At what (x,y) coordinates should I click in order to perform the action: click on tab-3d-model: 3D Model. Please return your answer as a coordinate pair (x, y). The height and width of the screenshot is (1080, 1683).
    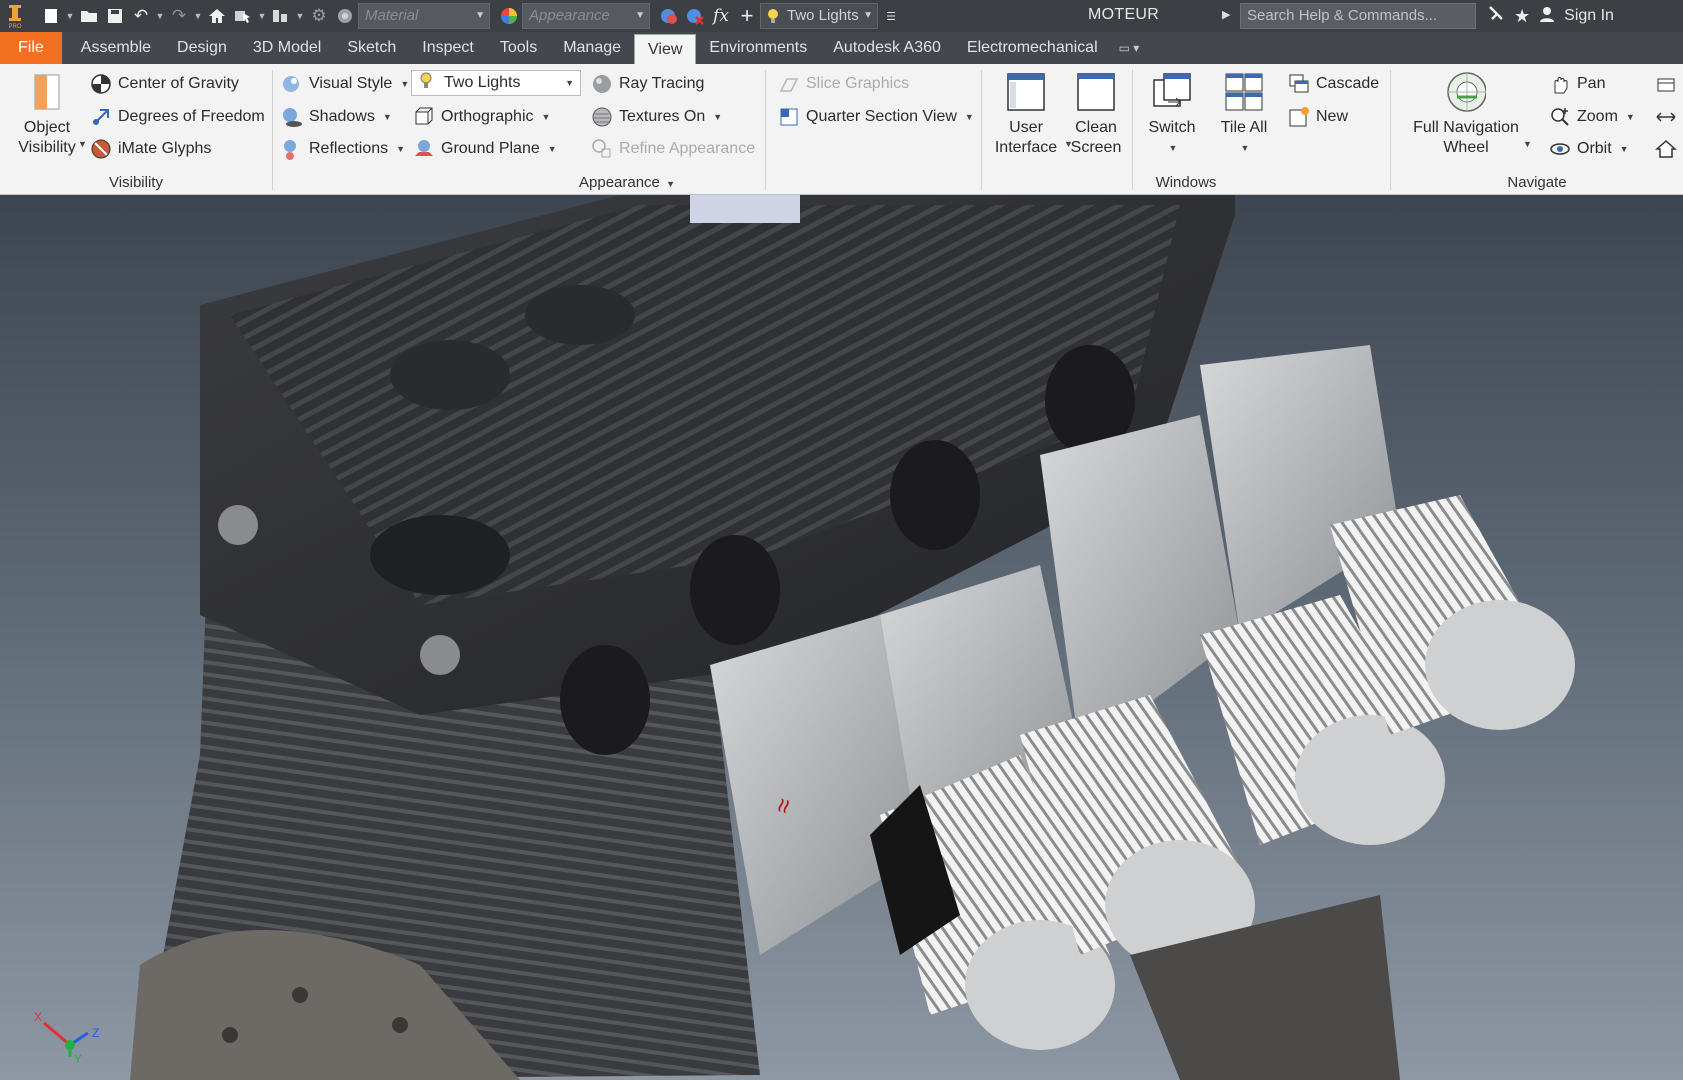
    Looking at the image, I should click on (287, 48).